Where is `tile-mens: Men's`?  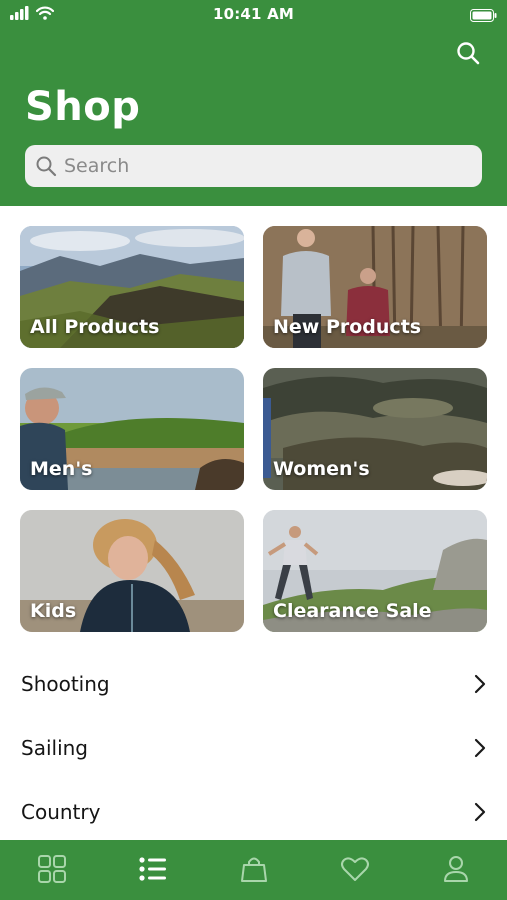 tile-mens: Men's is located at coordinates (132, 429).